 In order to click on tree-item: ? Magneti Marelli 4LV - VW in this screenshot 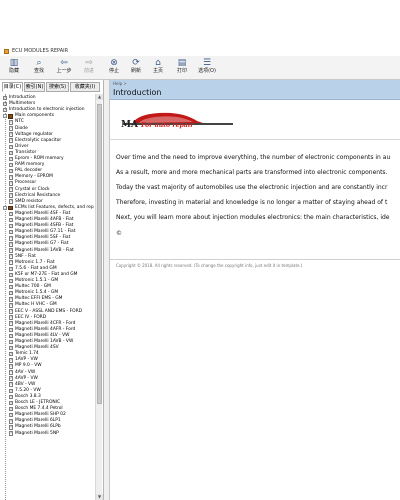, I will do `click(48, 336)`.